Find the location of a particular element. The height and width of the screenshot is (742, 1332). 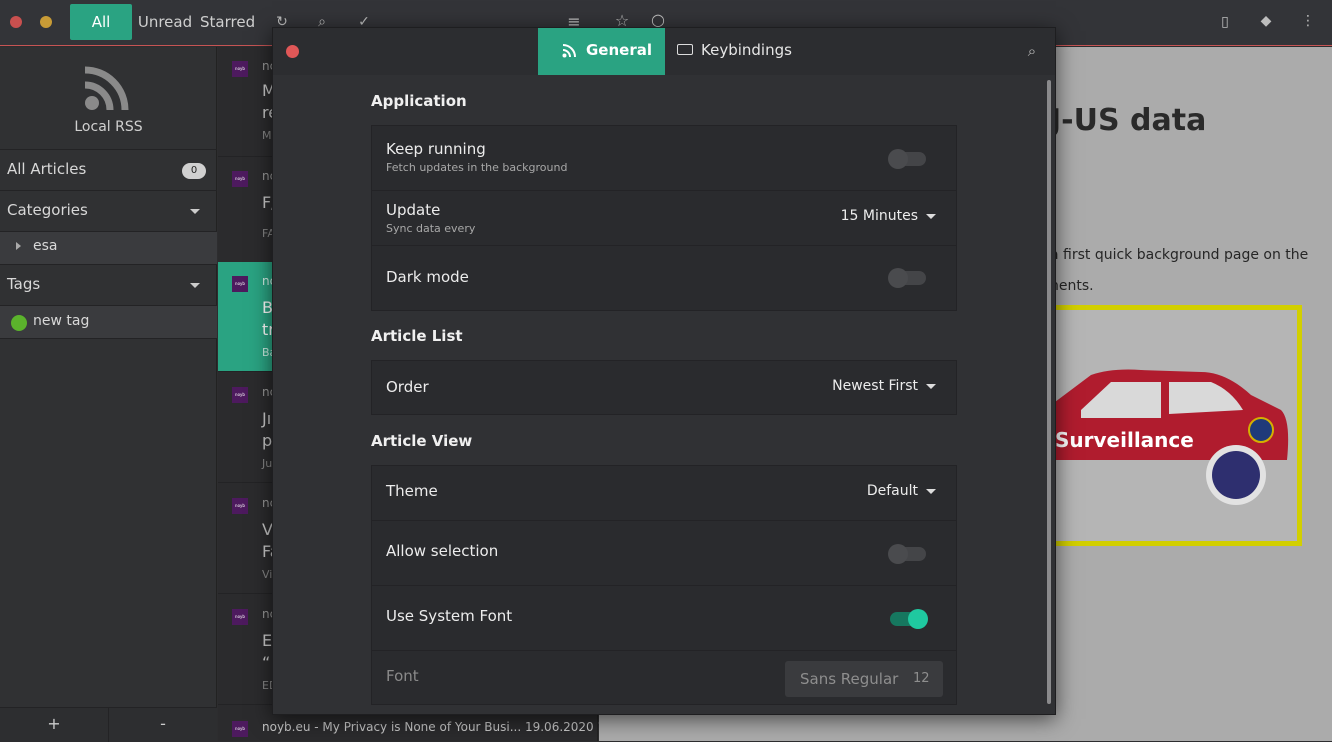

tab-keybindings: Keybindings is located at coordinates (730, 51).